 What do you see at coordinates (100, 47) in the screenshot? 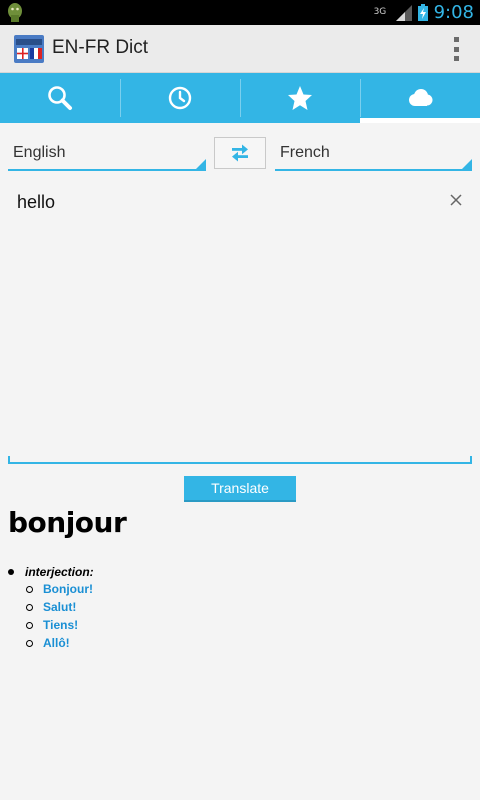
I see `app-title: EN-FR Dict` at bounding box center [100, 47].